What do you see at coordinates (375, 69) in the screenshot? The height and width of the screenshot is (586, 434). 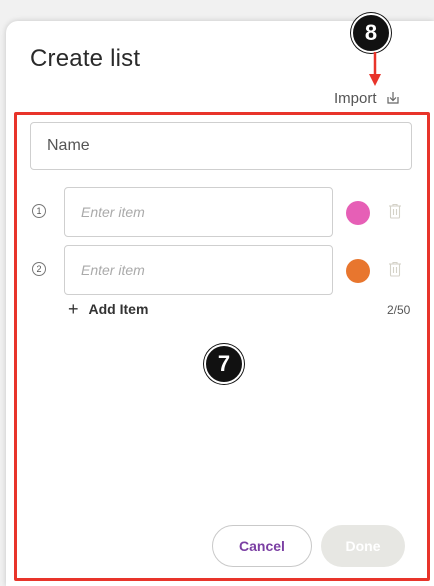 I see `callout-arrow` at bounding box center [375, 69].